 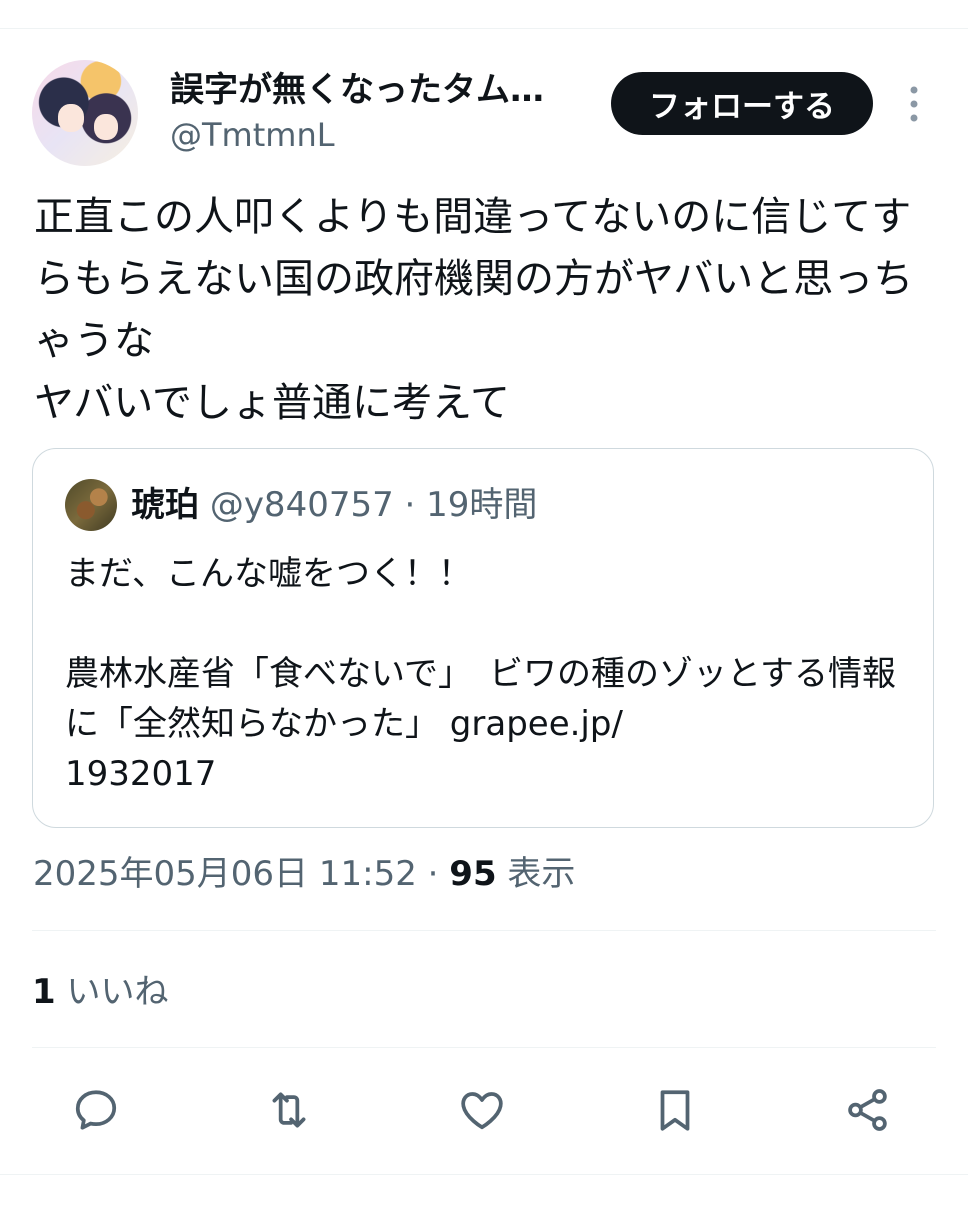 I want to click on quoted-author-name: 琥珀, so click(x=165, y=505).